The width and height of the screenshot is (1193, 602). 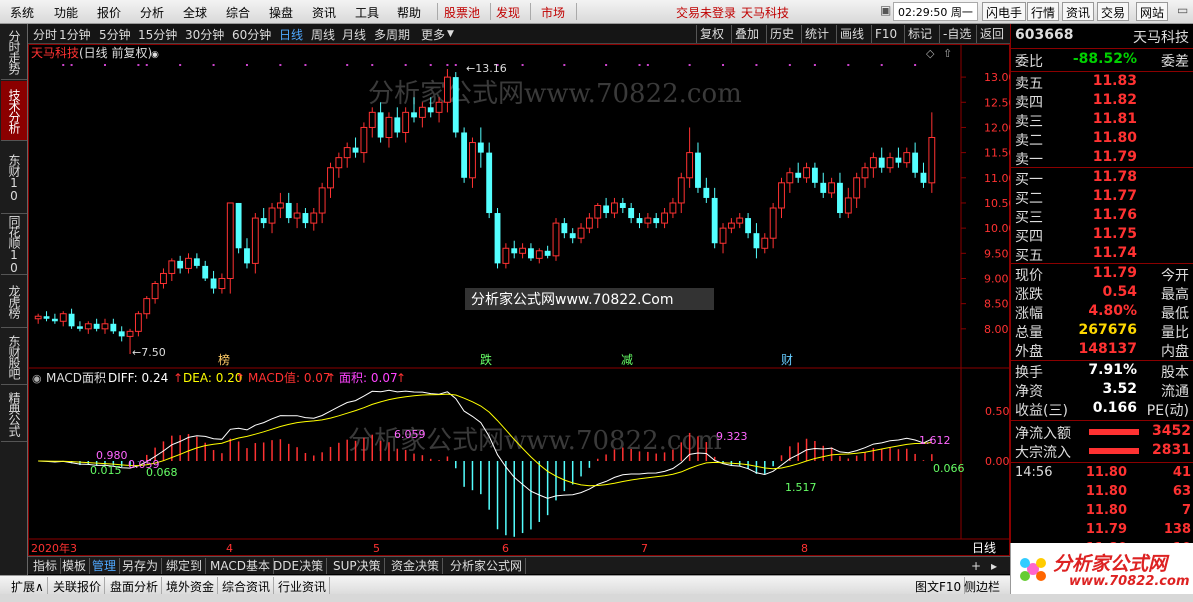 What do you see at coordinates (706, 12) in the screenshot?
I see `login-status: 交易未登录` at bounding box center [706, 12].